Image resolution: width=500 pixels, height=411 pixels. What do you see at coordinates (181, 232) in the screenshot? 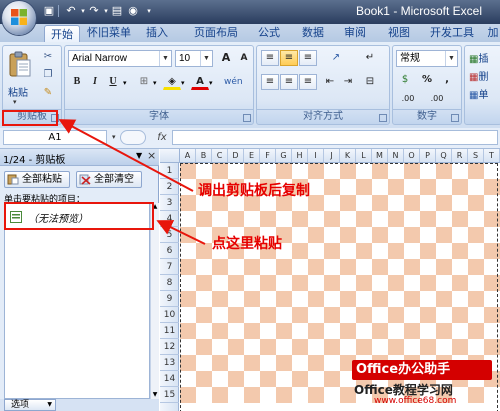
I see `arrow-to-clipboard-item` at bounding box center [181, 232].